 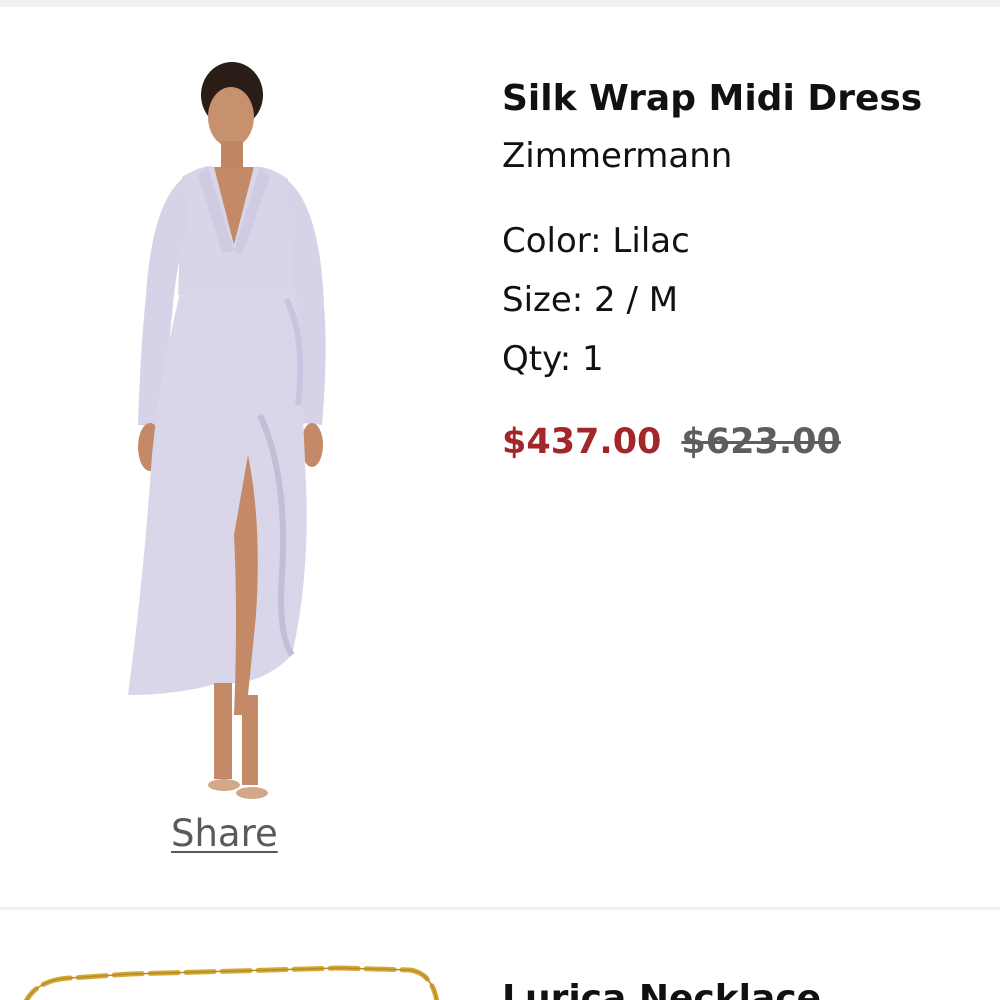 I want to click on product-brand: Zimmermann, so click(x=617, y=156).